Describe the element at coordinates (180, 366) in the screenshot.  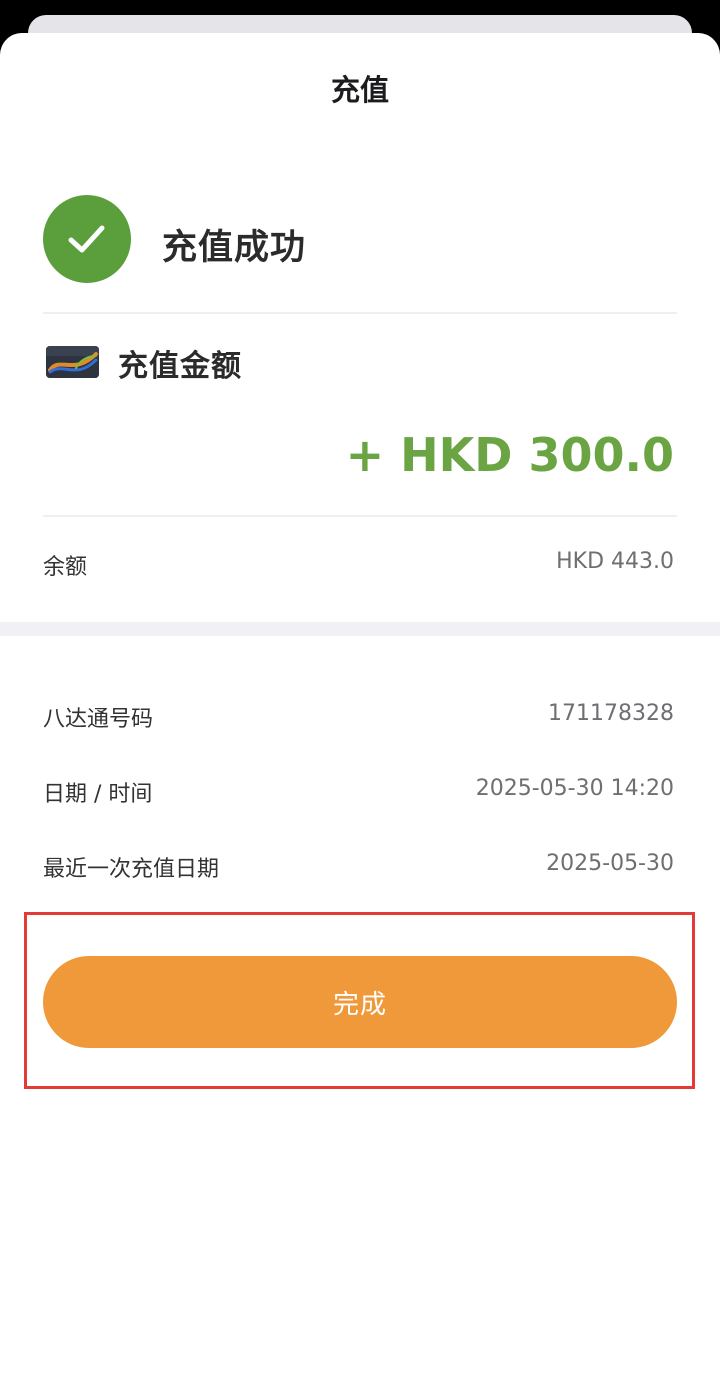
I see `topup-amount-label: 充值金额` at that location.